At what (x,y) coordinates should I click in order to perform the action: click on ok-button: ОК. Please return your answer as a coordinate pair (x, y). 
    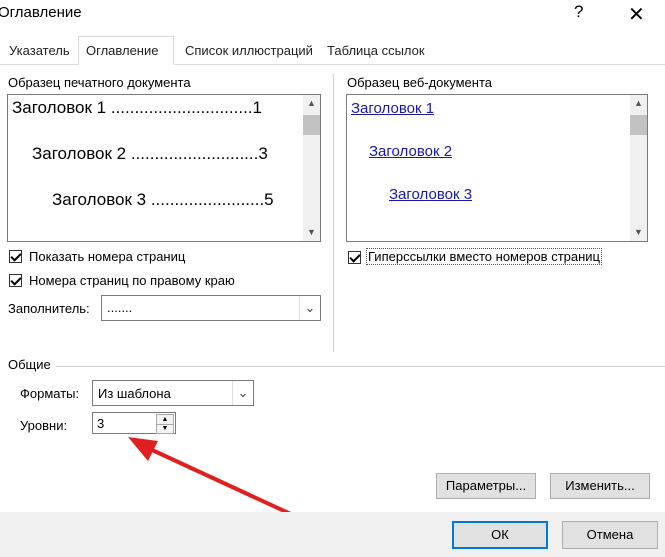
    Looking at the image, I should click on (500, 535).